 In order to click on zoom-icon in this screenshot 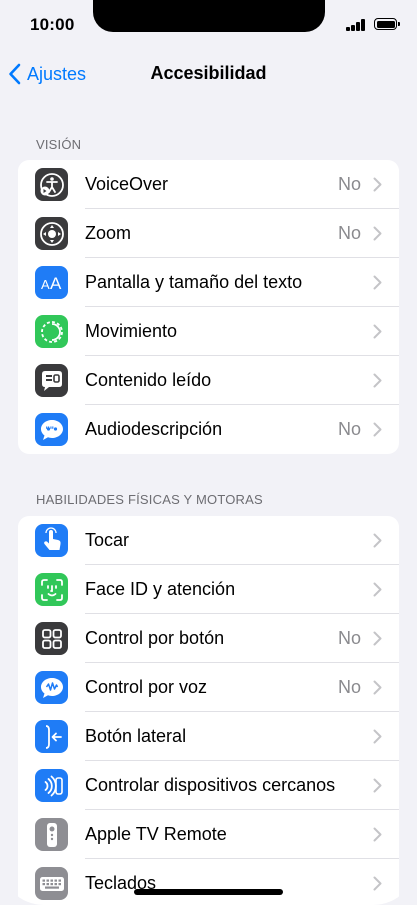, I will do `click(51, 233)`.